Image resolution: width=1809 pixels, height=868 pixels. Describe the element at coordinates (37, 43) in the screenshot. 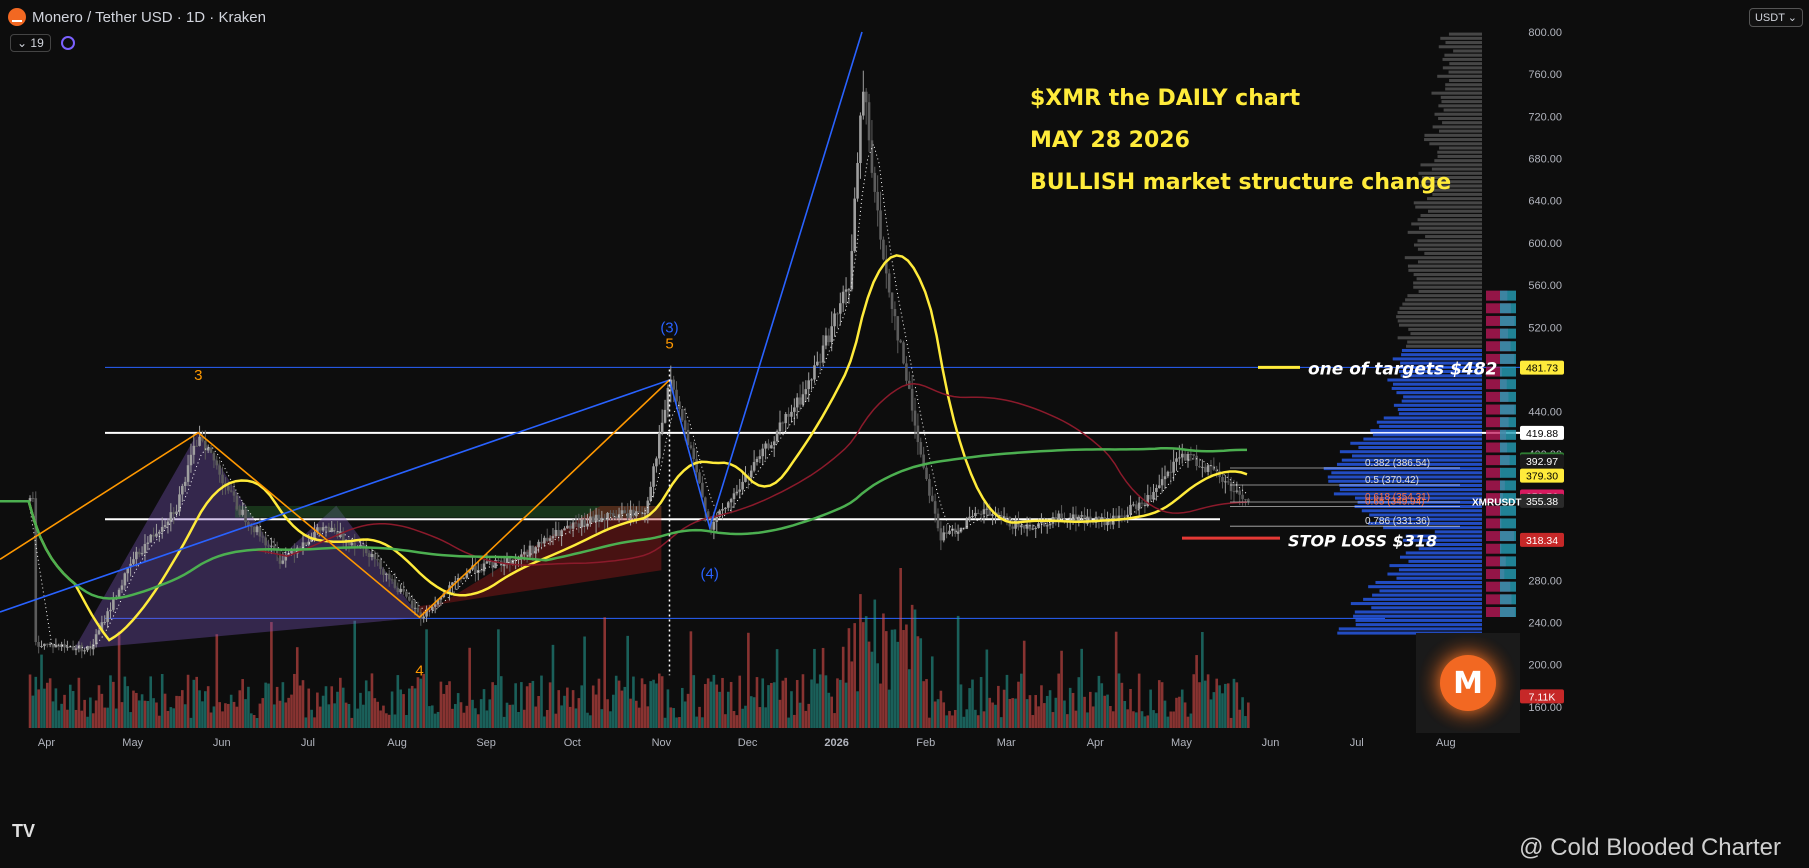

I see `indicator-count: 19` at that location.